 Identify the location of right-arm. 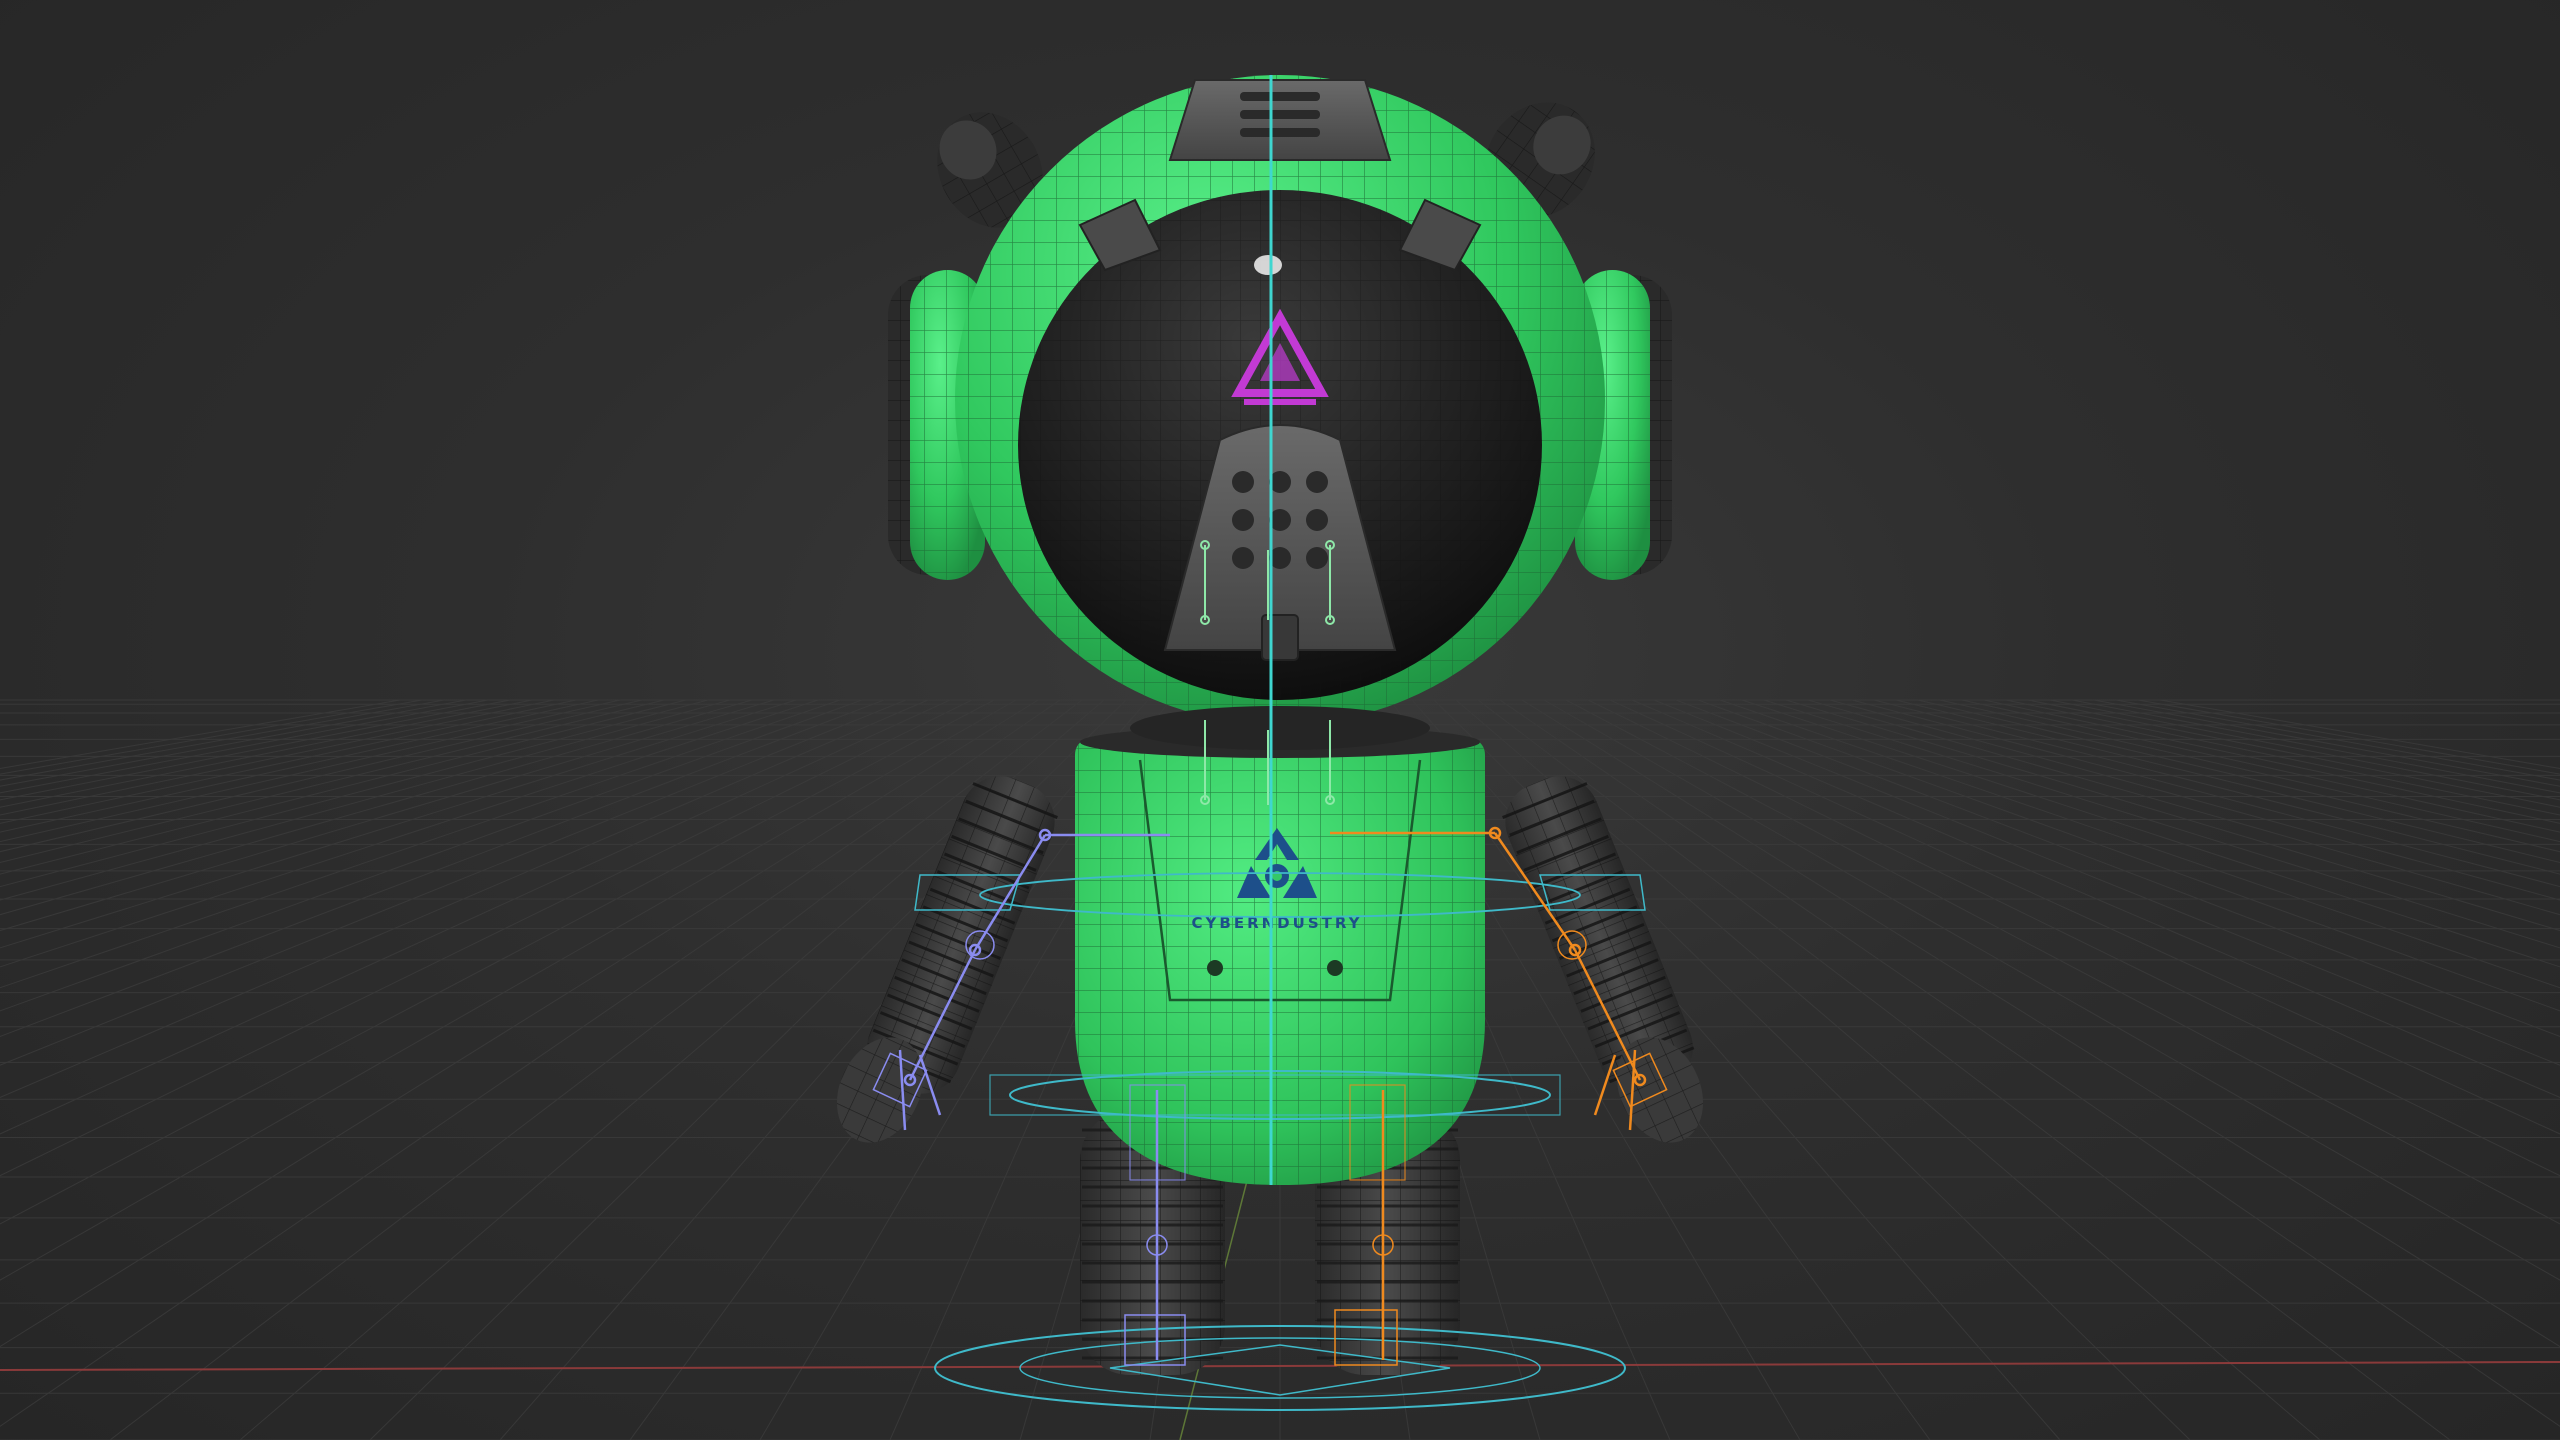
(1606, 960).